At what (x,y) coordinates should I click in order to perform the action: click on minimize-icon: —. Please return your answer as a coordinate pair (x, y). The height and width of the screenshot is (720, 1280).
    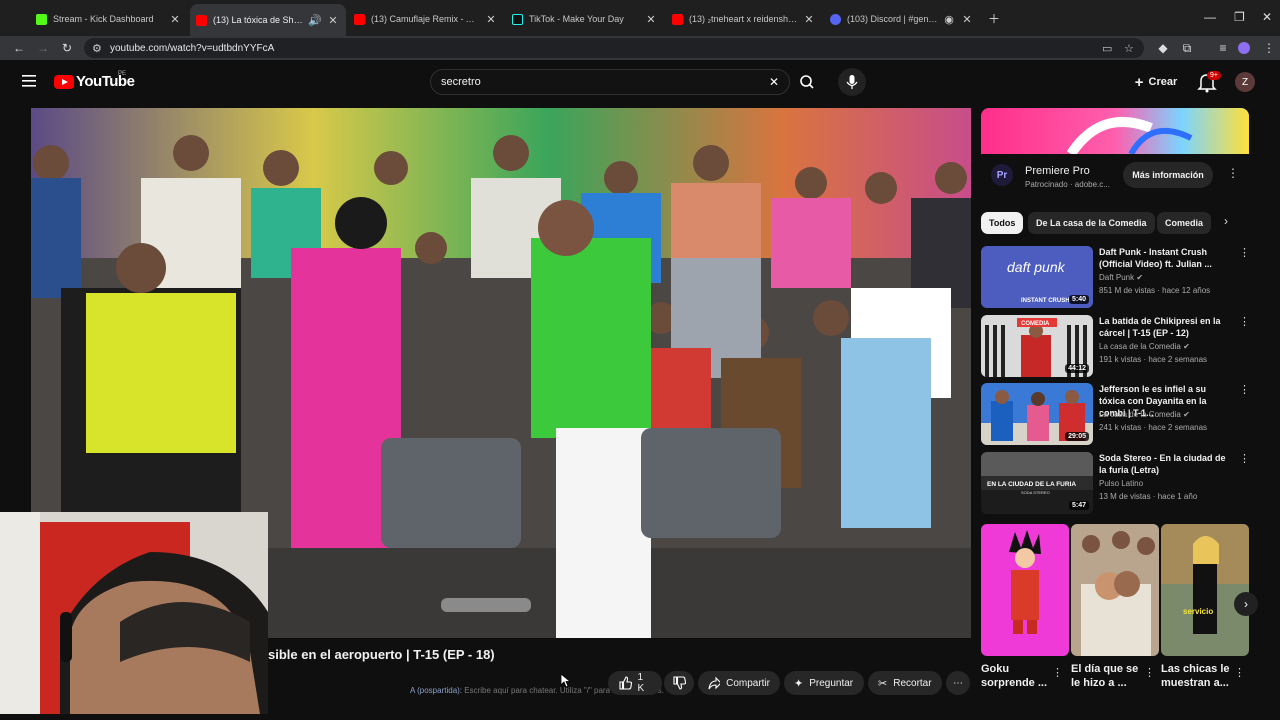
    Looking at the image, I should click on (1210, 17).